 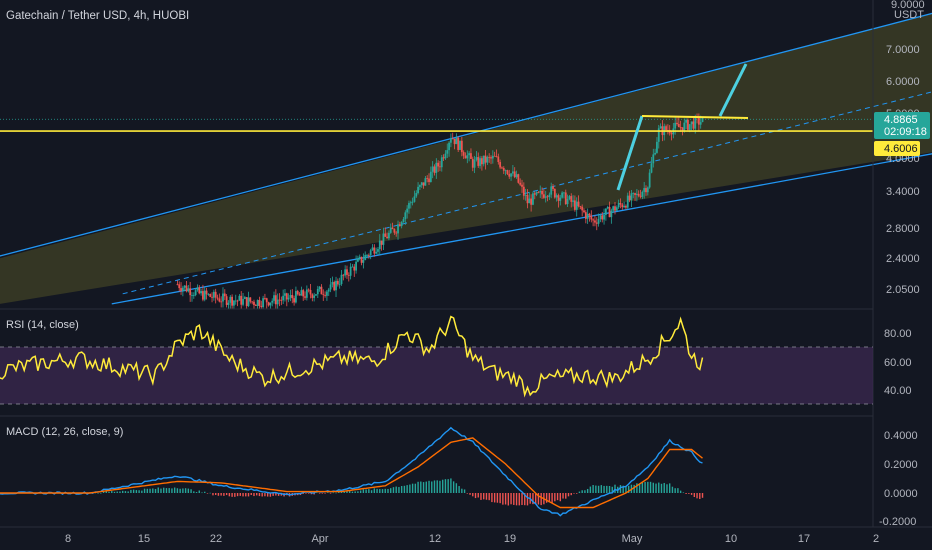 What do you see at coordinates (898, 334) in the screenshot?
I see `rsi-tick: 80.00` at bounding box center [898, 334].